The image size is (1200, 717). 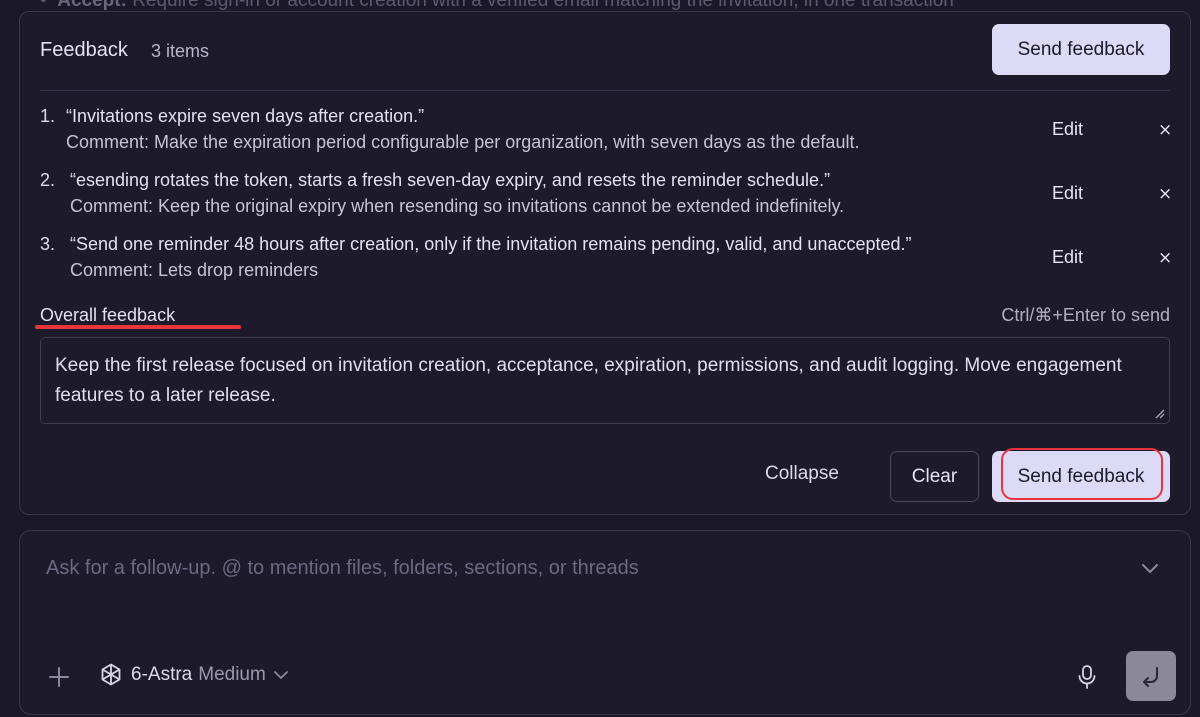 What do you see at coordinates (1081, 49) in the screenshot?
I see `send-feedback-button-top: Send feedback` at bounding box center [1081, 49].